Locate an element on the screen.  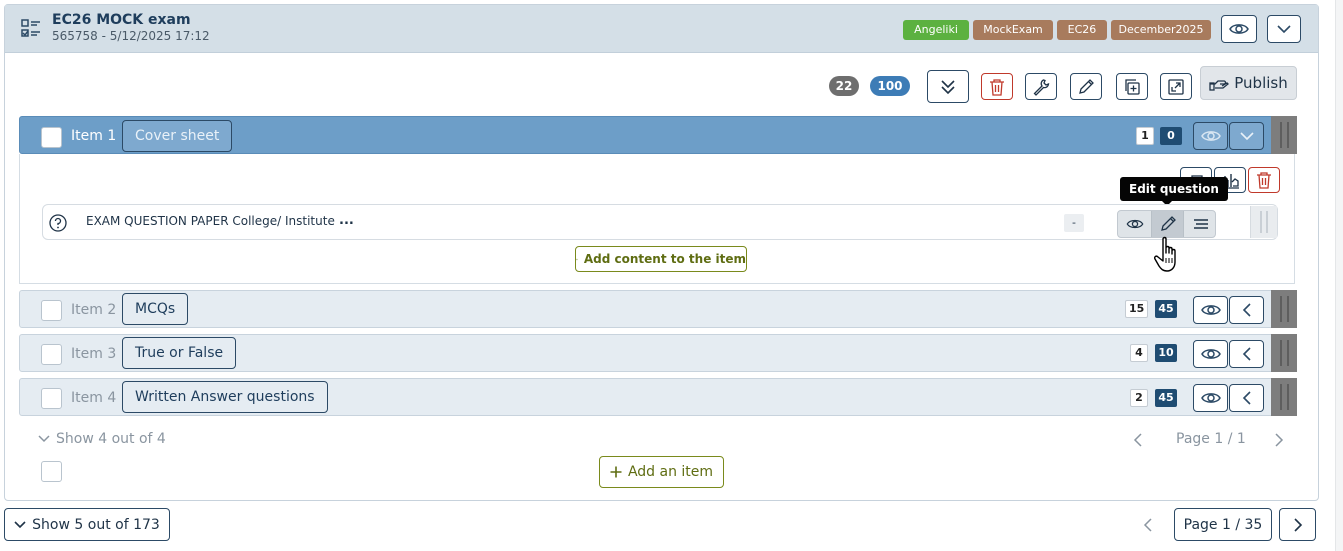
select-all-checkbox is located at coordinates (51, 471).